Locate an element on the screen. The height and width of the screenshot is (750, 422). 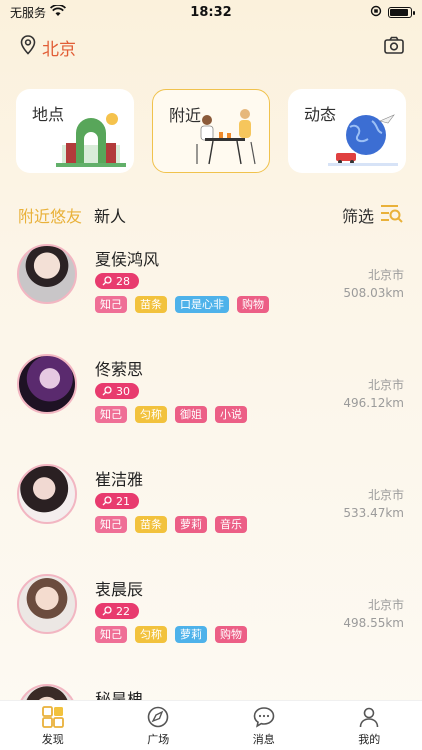
count-badge: 22 is located at coordinates (117, 611).